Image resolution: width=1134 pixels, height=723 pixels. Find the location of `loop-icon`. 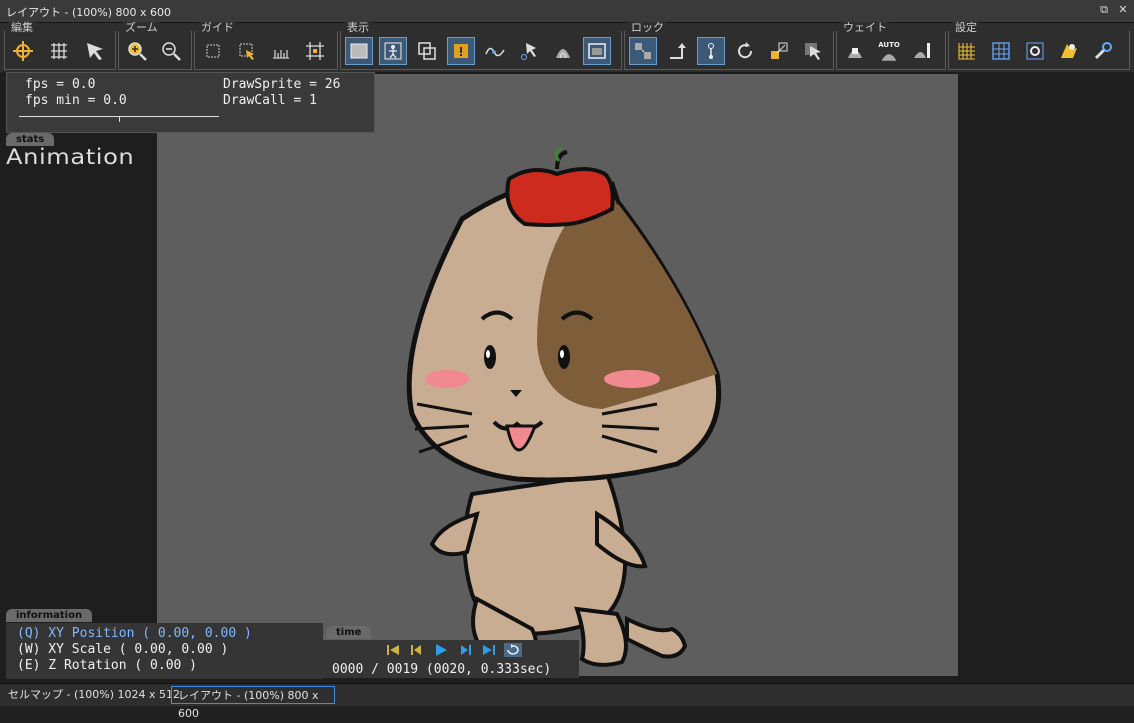

loop-icon is located at coordinates (513, 650).